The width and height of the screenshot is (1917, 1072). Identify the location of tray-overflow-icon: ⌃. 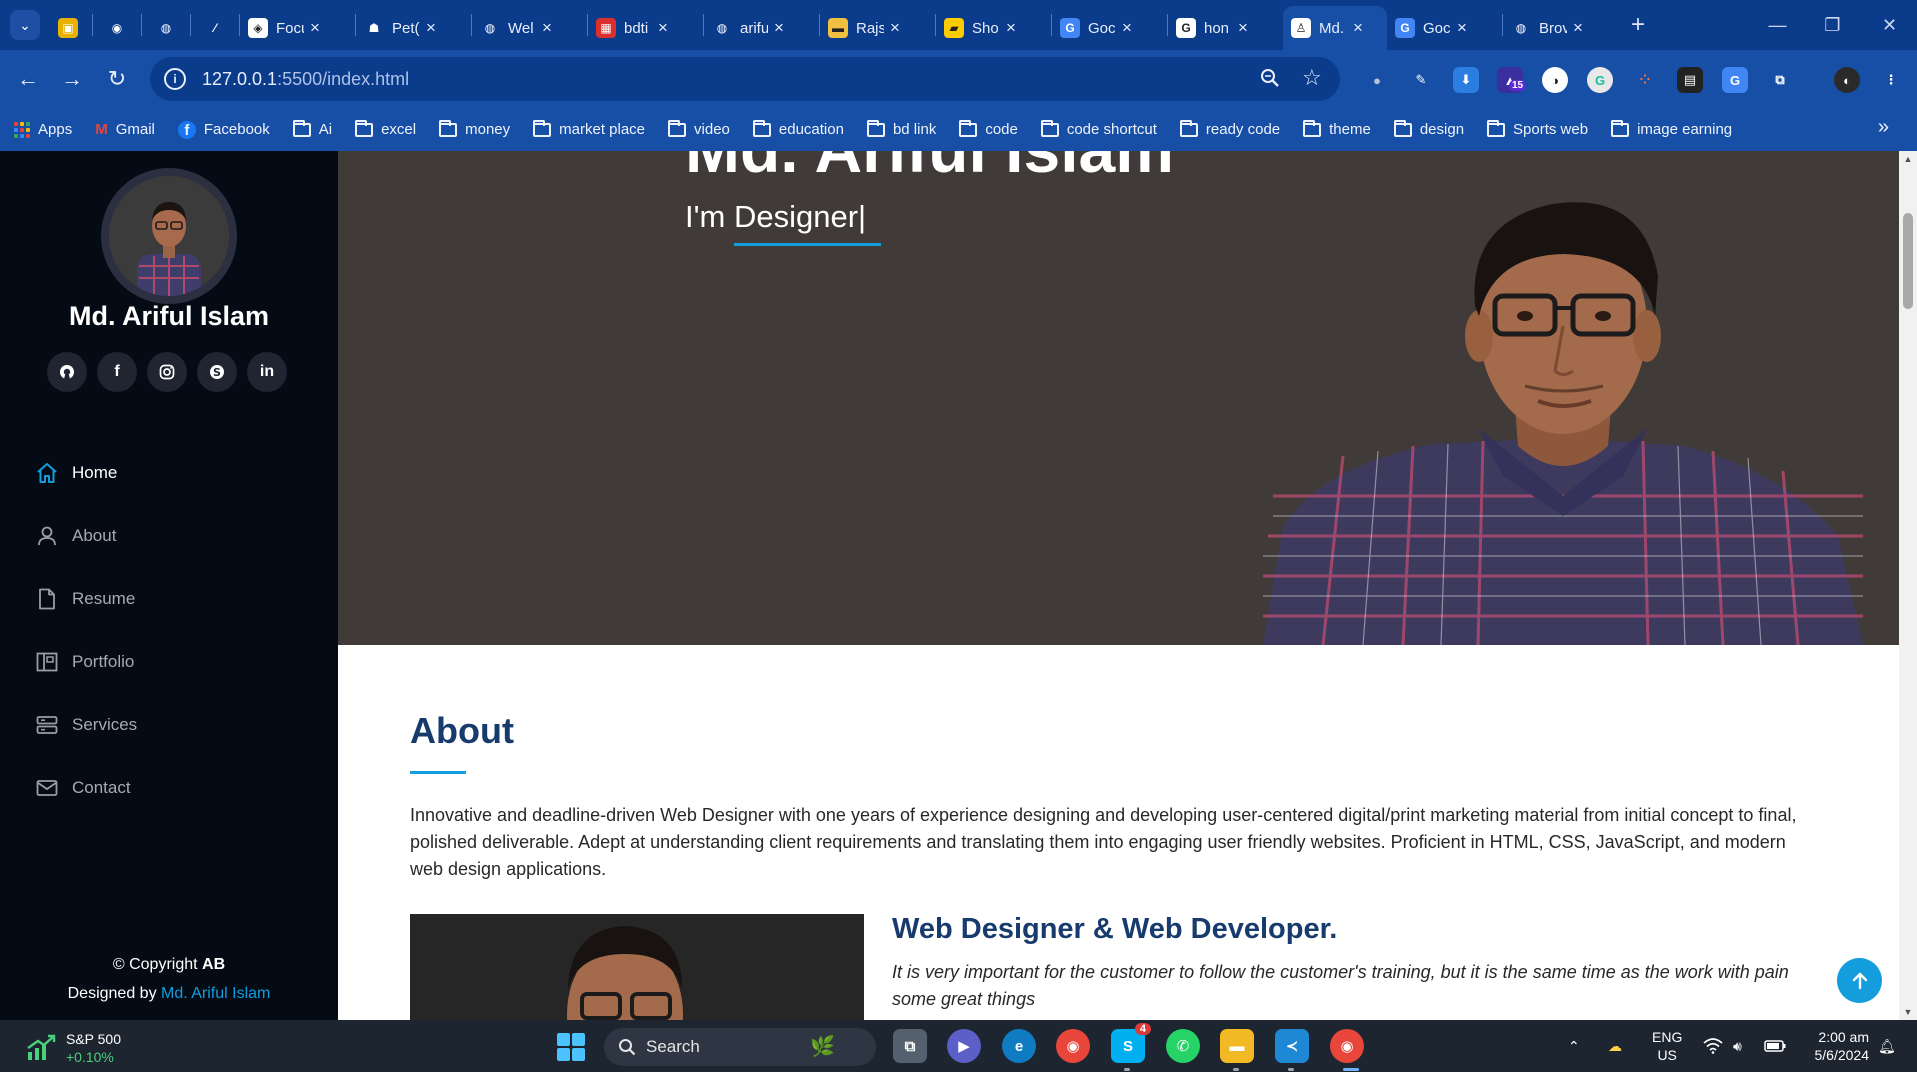
(1574, 1046).